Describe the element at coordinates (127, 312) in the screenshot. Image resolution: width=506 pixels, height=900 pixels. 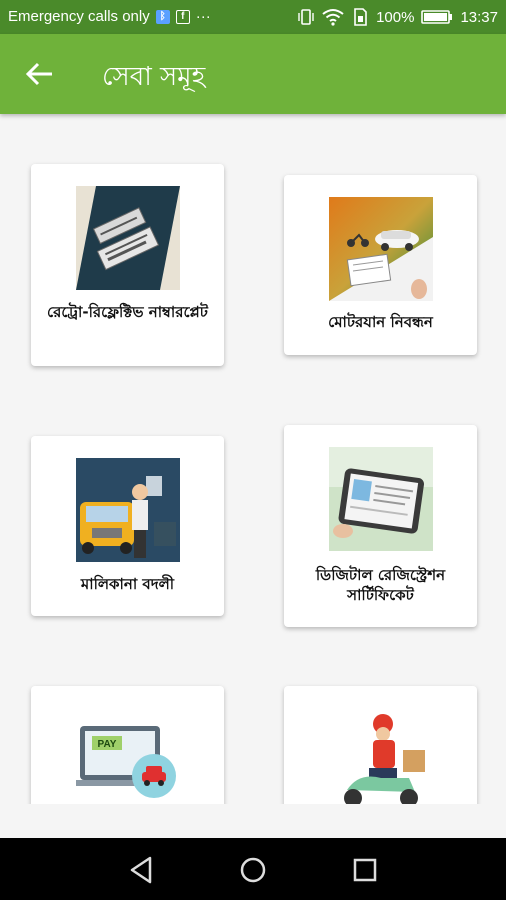
I see `service-label: রেট্রো-রিফ্লেক্টিভ নাম্বারপ্লেট` at that location.